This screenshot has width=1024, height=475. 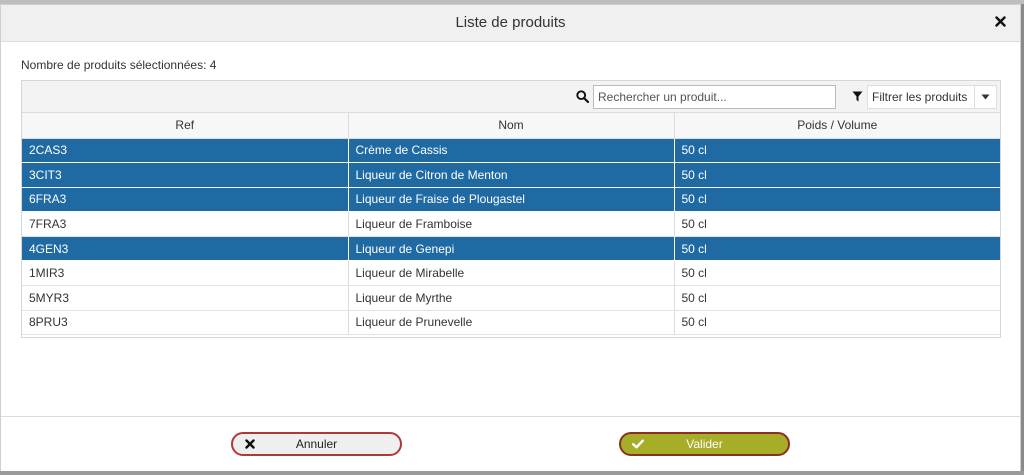 I want to click on cell-nom: Liqueur de Myrthe, so click(x=511, y=298).